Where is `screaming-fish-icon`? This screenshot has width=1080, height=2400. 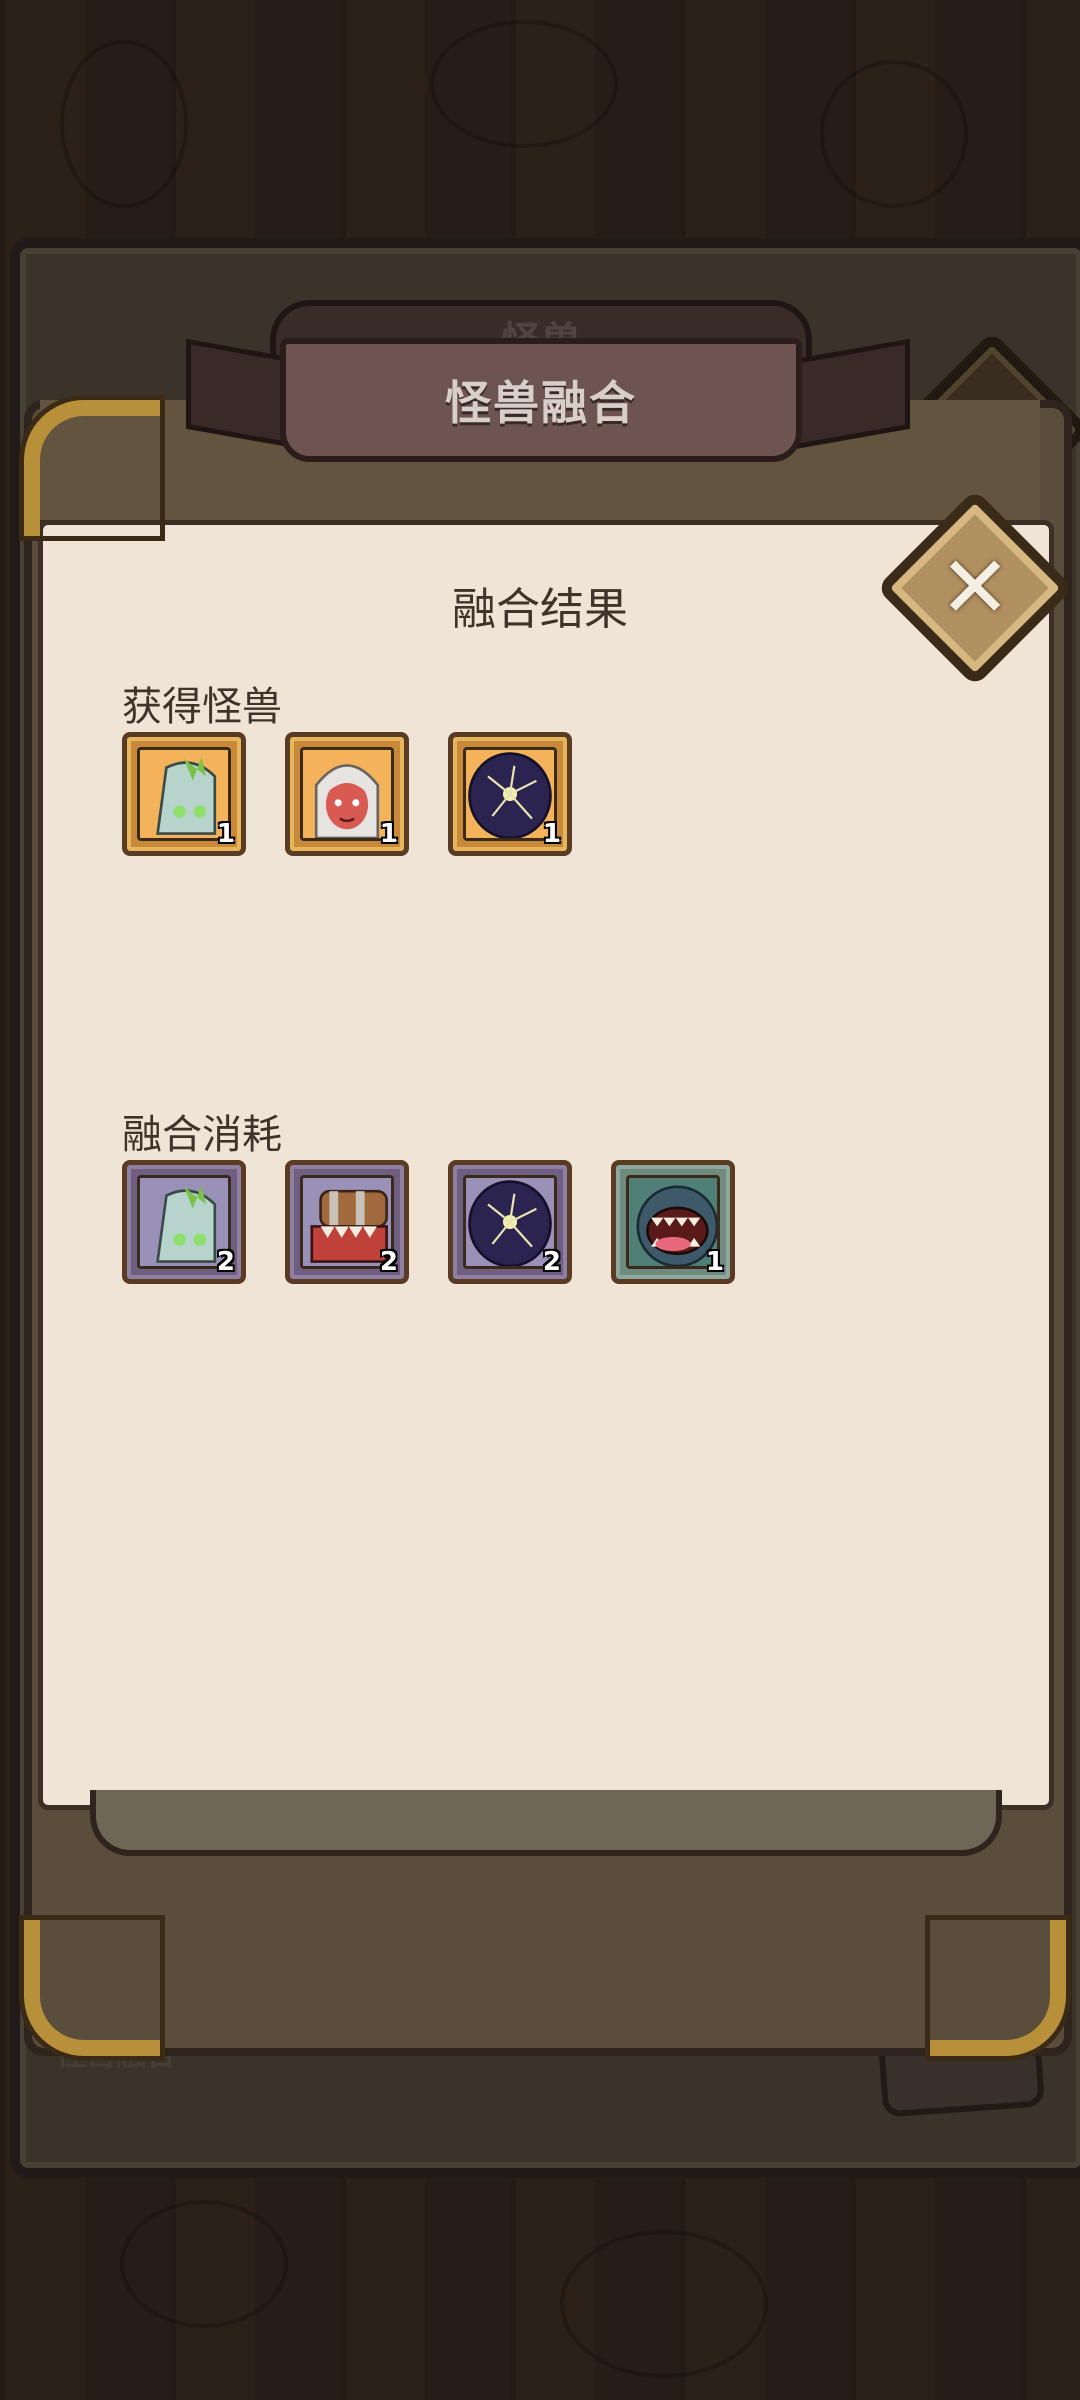
screaming-fish-icon is located at coordinates (673, 1222).